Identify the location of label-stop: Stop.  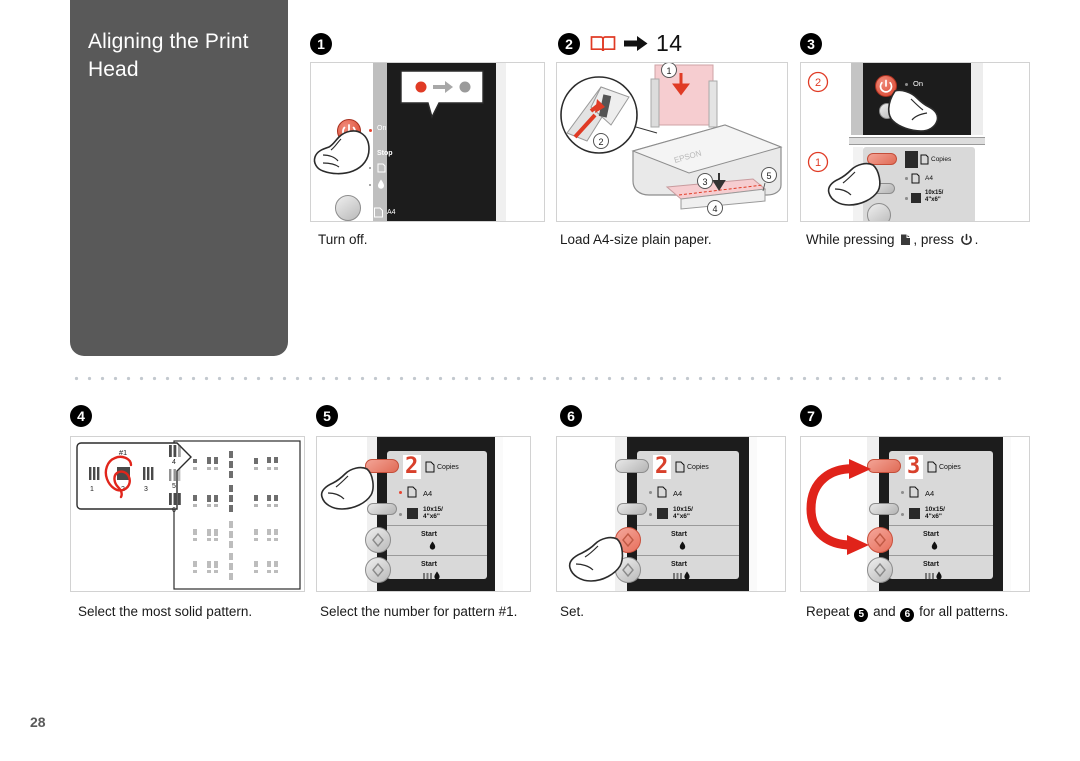
(385, 153).